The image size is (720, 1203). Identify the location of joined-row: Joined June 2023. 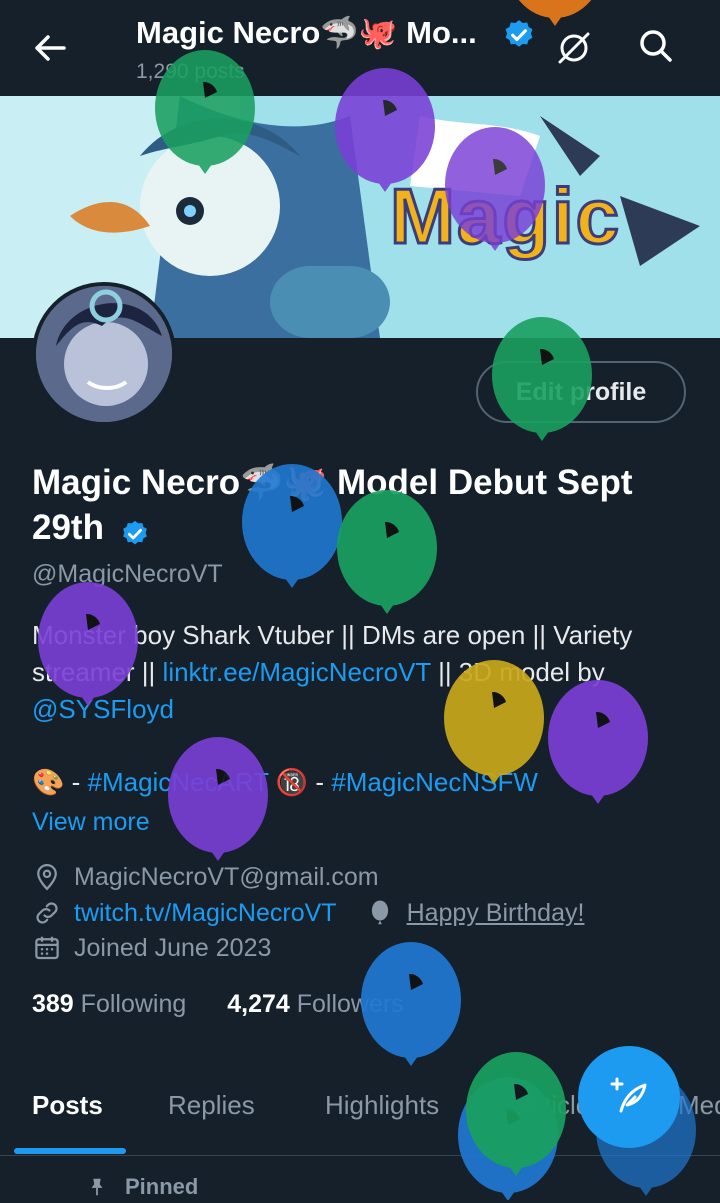
(151, 948).